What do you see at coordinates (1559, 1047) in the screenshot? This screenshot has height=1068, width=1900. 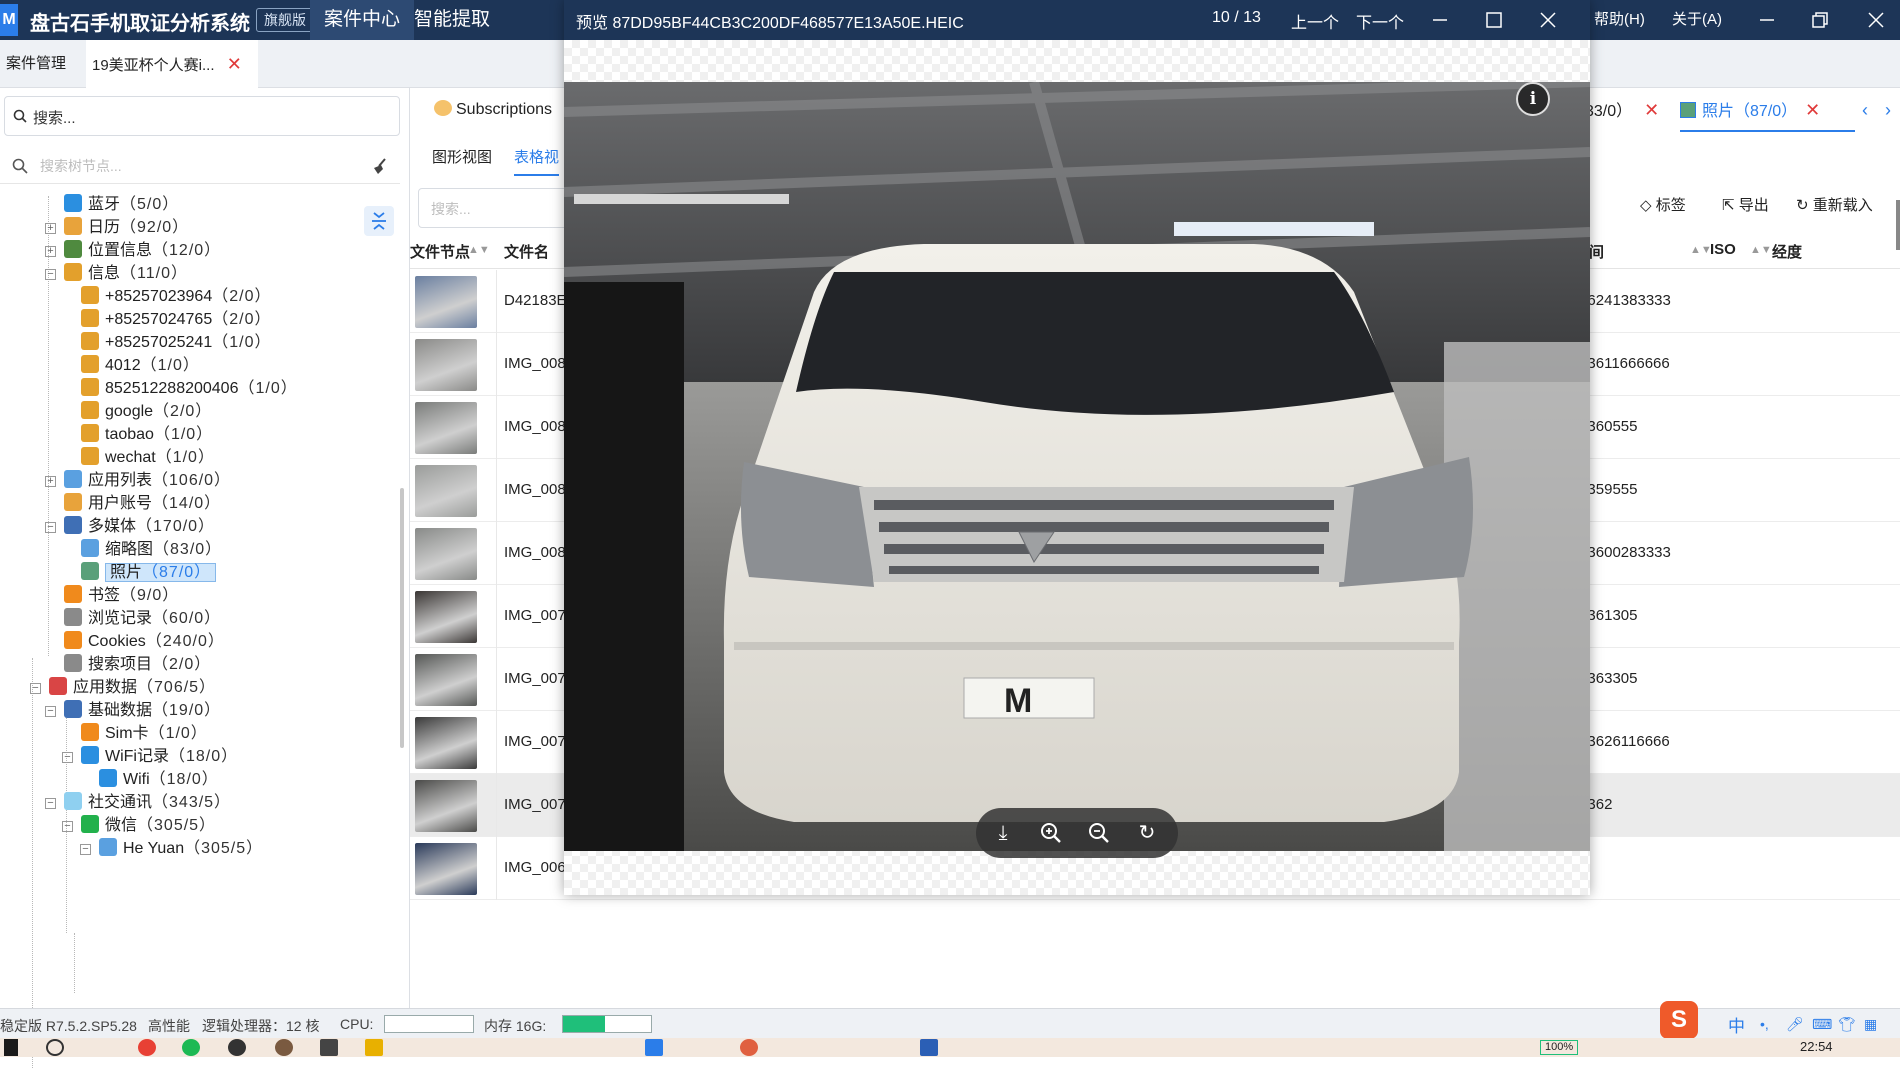 I see `battery-indicator: 100%` at bounding box center [1559, 1047].